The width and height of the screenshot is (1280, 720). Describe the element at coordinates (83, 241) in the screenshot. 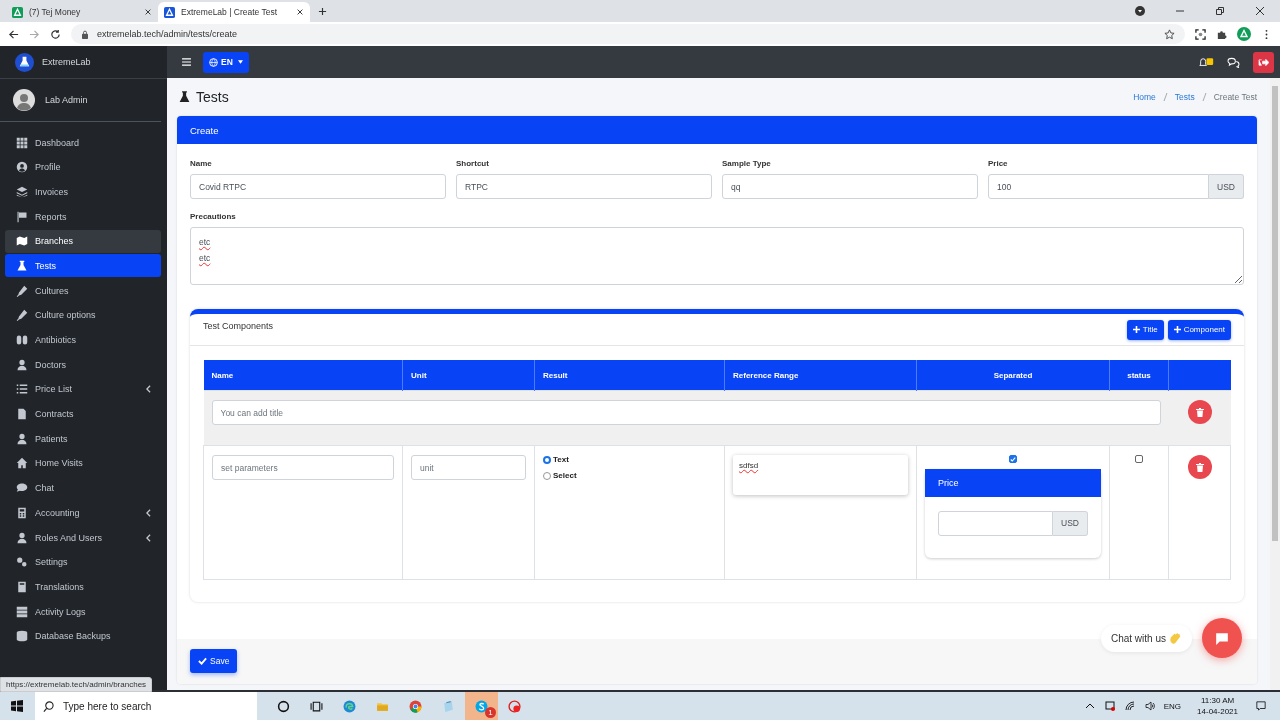

I see `sidebar-item: Branches` at that location.